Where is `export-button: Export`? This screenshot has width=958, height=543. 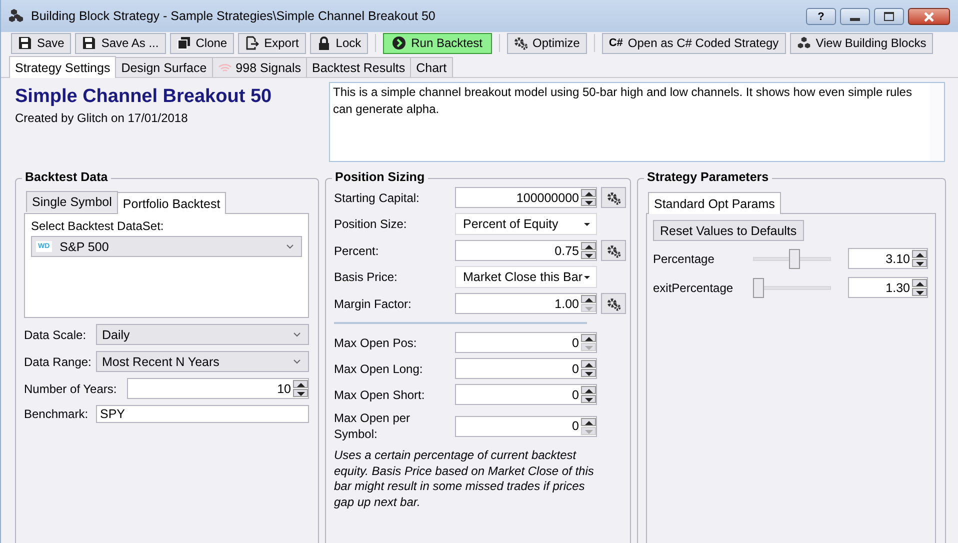
export-button: Export is located at coordinates (272, 43).